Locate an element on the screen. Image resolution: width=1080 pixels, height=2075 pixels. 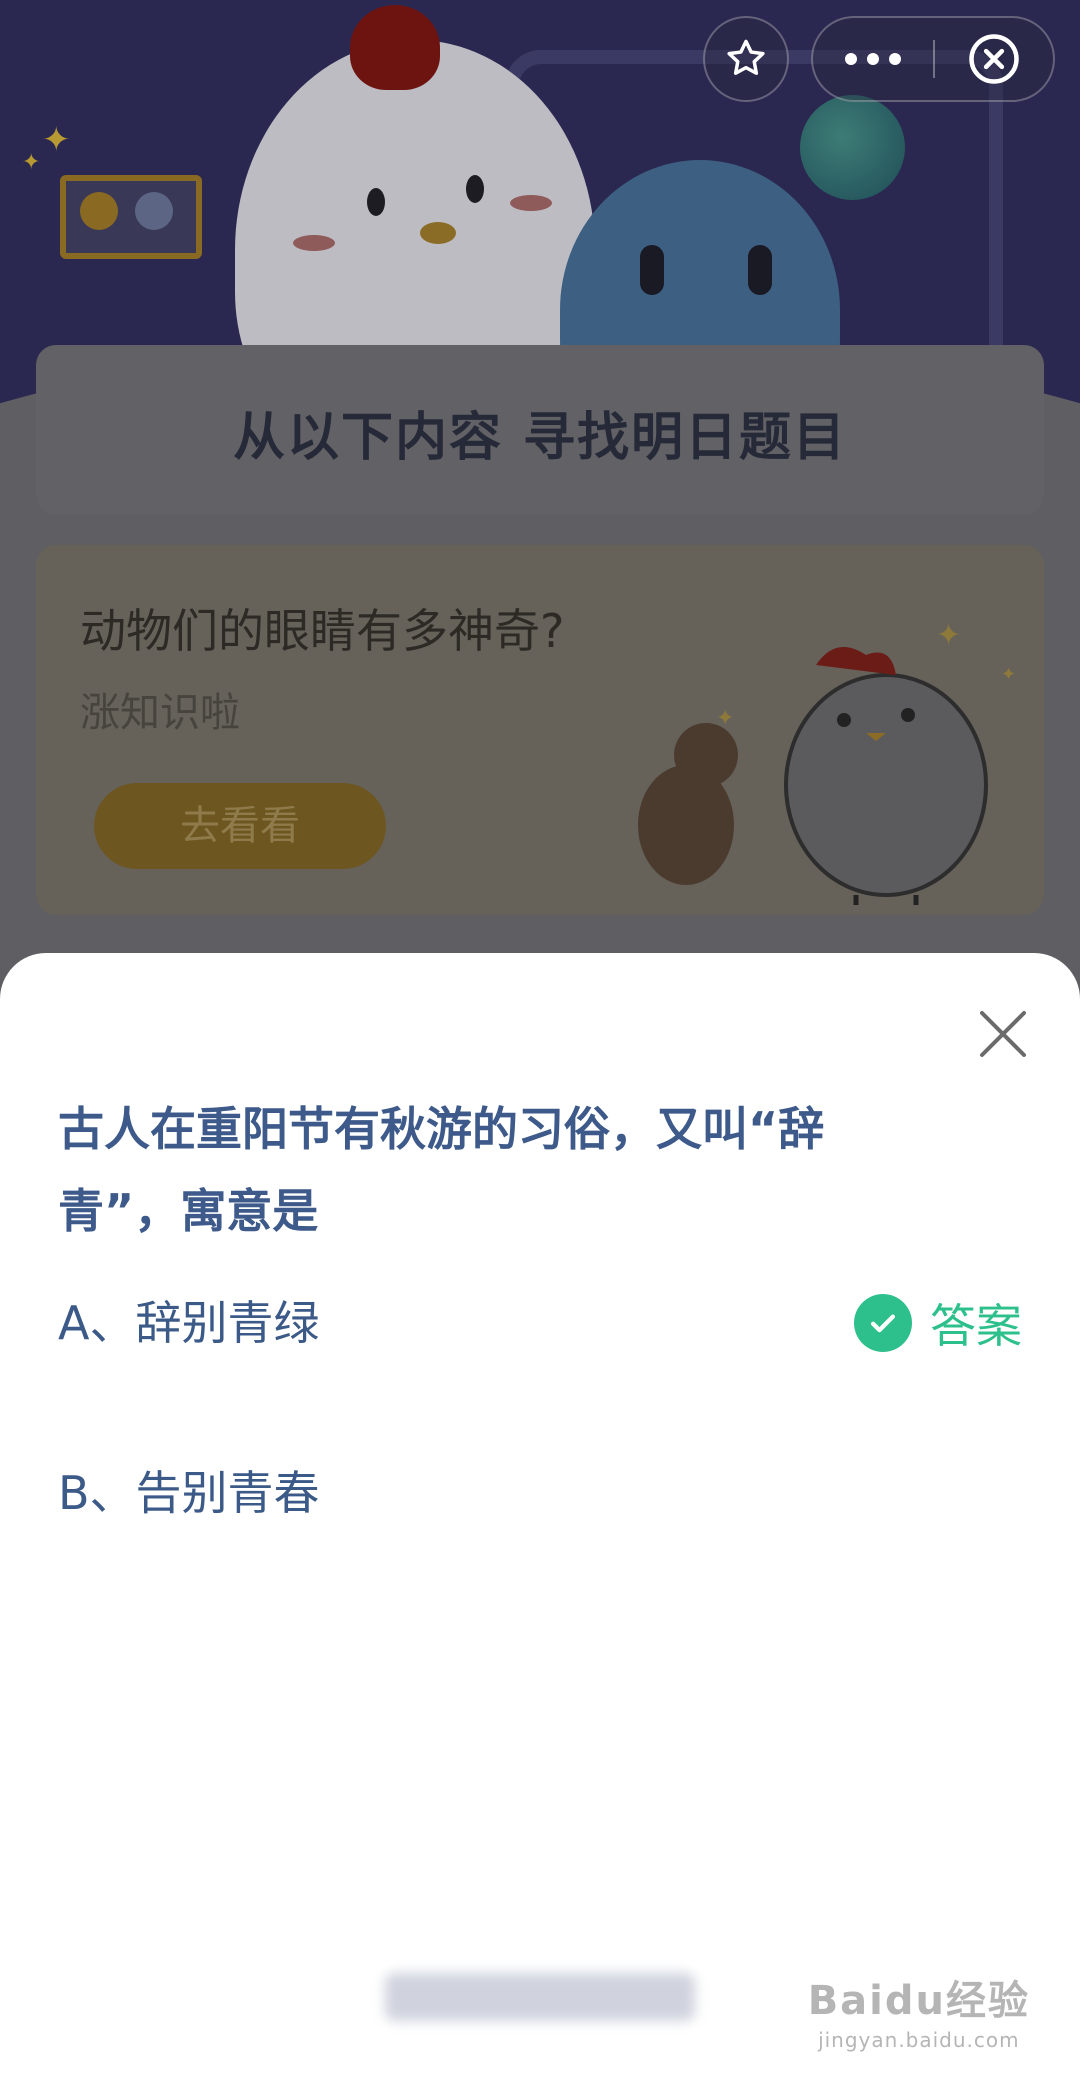
option-b: B、告别青春 is located at coordinates (538, 1493).